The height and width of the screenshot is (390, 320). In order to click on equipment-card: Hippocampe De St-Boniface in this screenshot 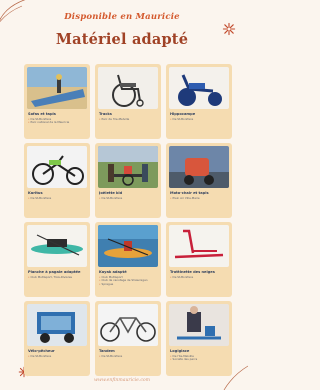, I will do `click(199, 101)`.